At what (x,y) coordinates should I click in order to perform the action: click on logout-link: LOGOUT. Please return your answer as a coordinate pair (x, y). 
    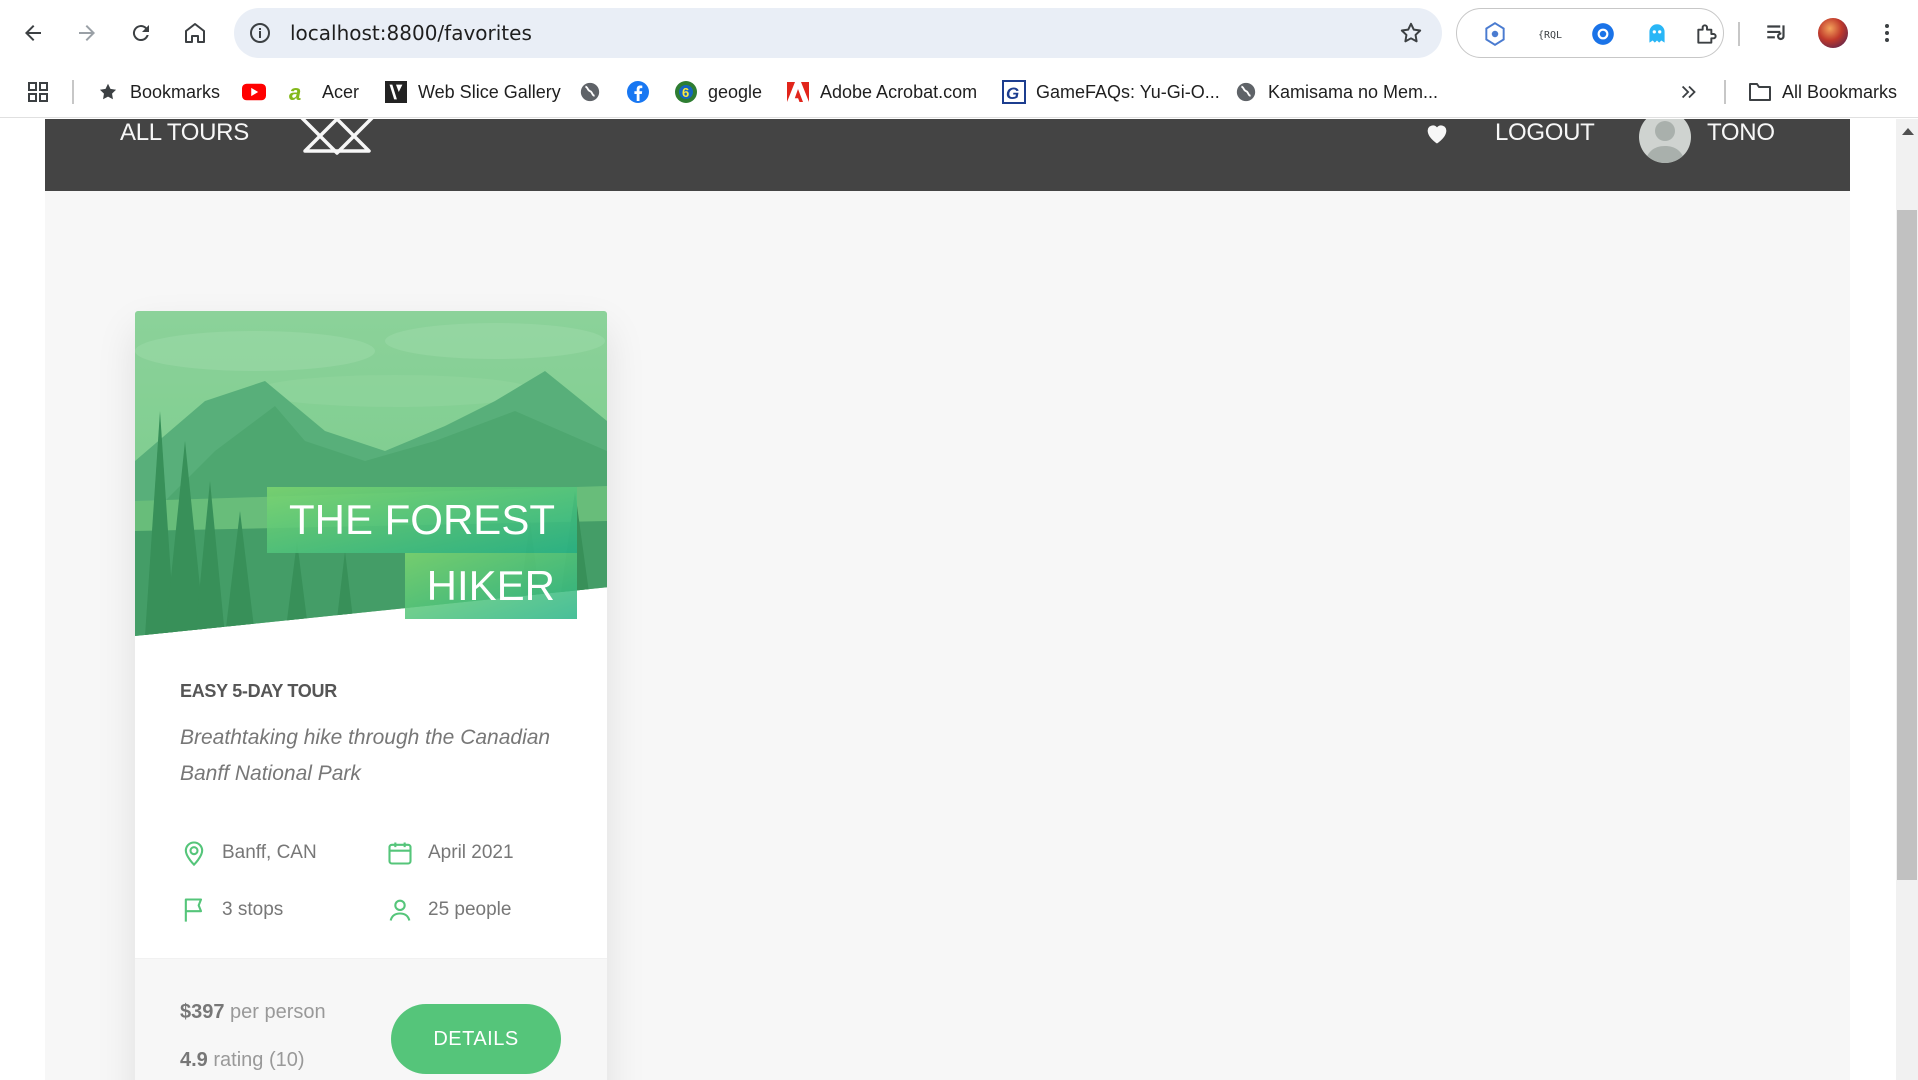
    Looking at the image, I should click on (1545, 132).